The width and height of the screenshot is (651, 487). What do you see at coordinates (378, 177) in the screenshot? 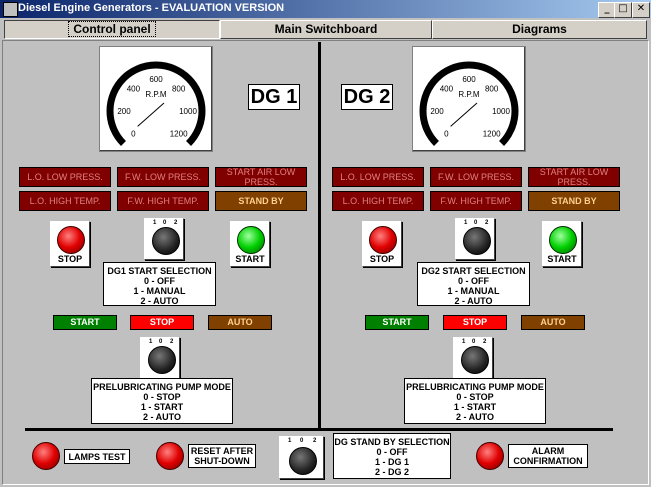
I see `dg2-alarm-lo-low-press: L.O. LOW PRESS.` at bounding box center [378, 177].